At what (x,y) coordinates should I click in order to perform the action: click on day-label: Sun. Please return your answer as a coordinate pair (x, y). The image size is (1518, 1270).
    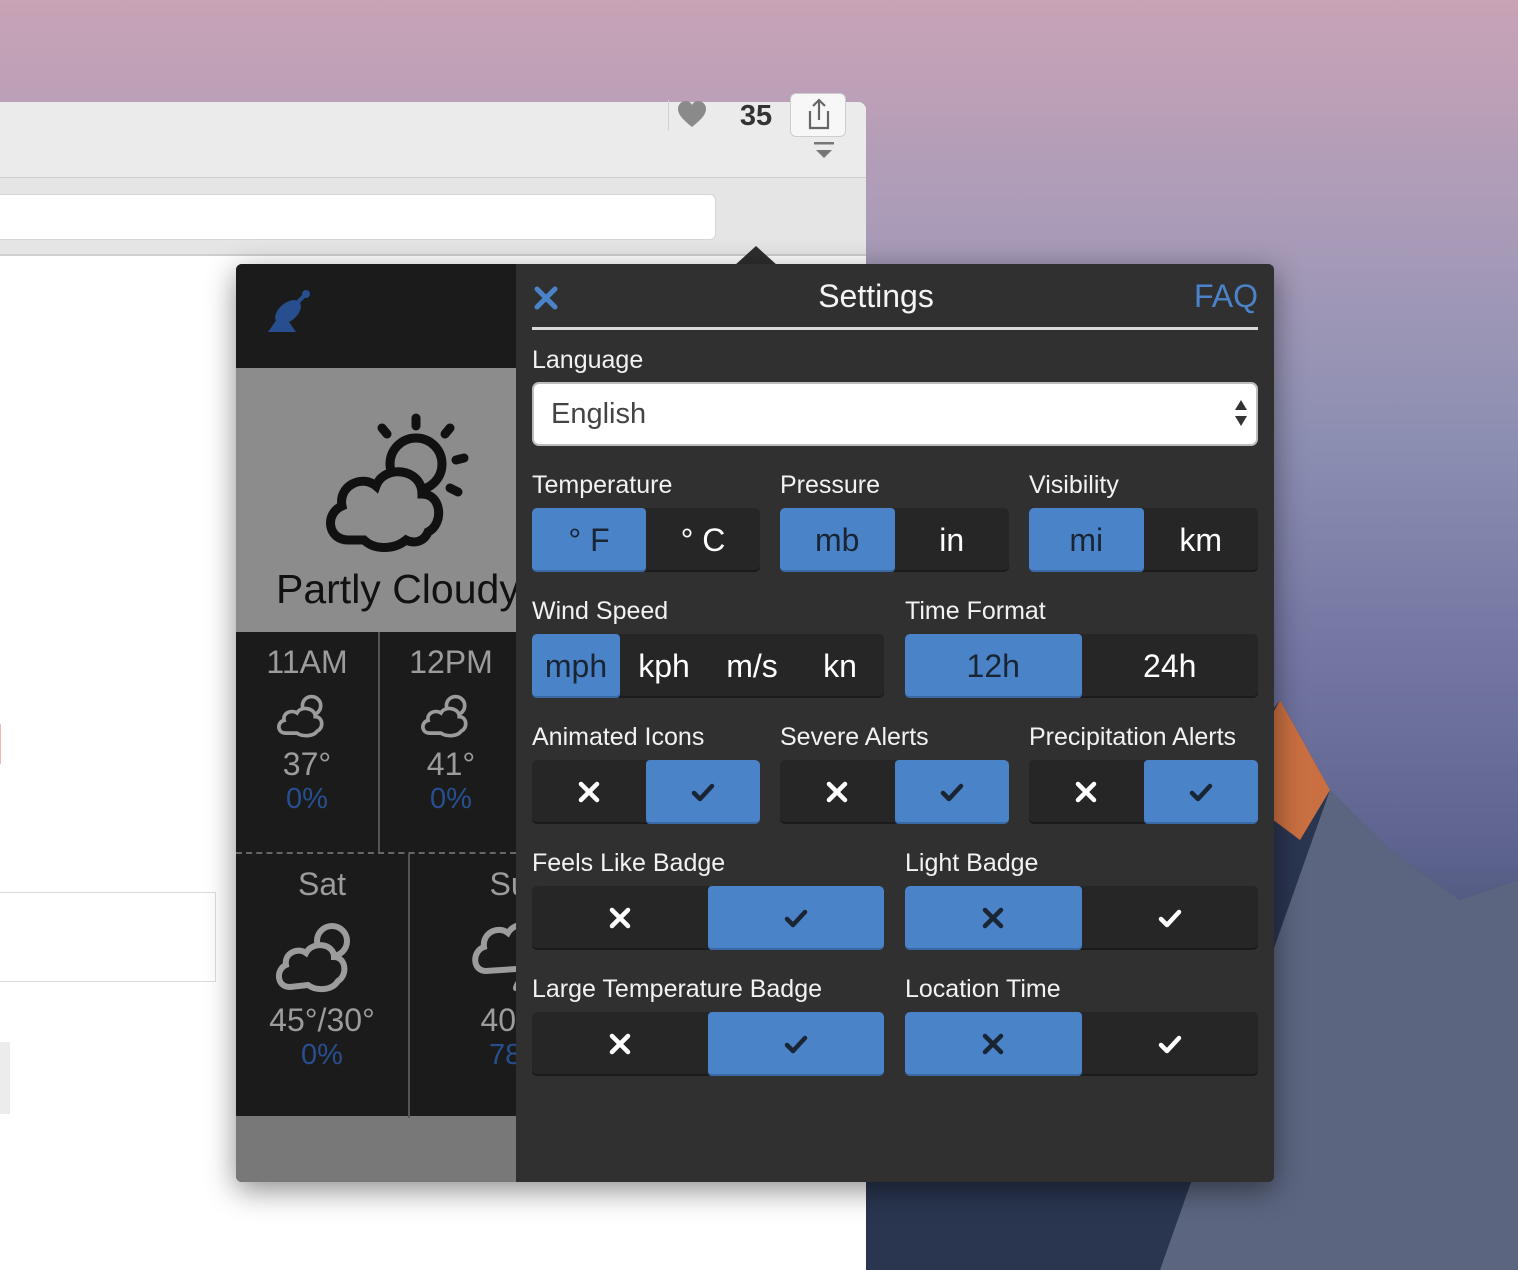
    Looking at the image, I should click on (502, 884).